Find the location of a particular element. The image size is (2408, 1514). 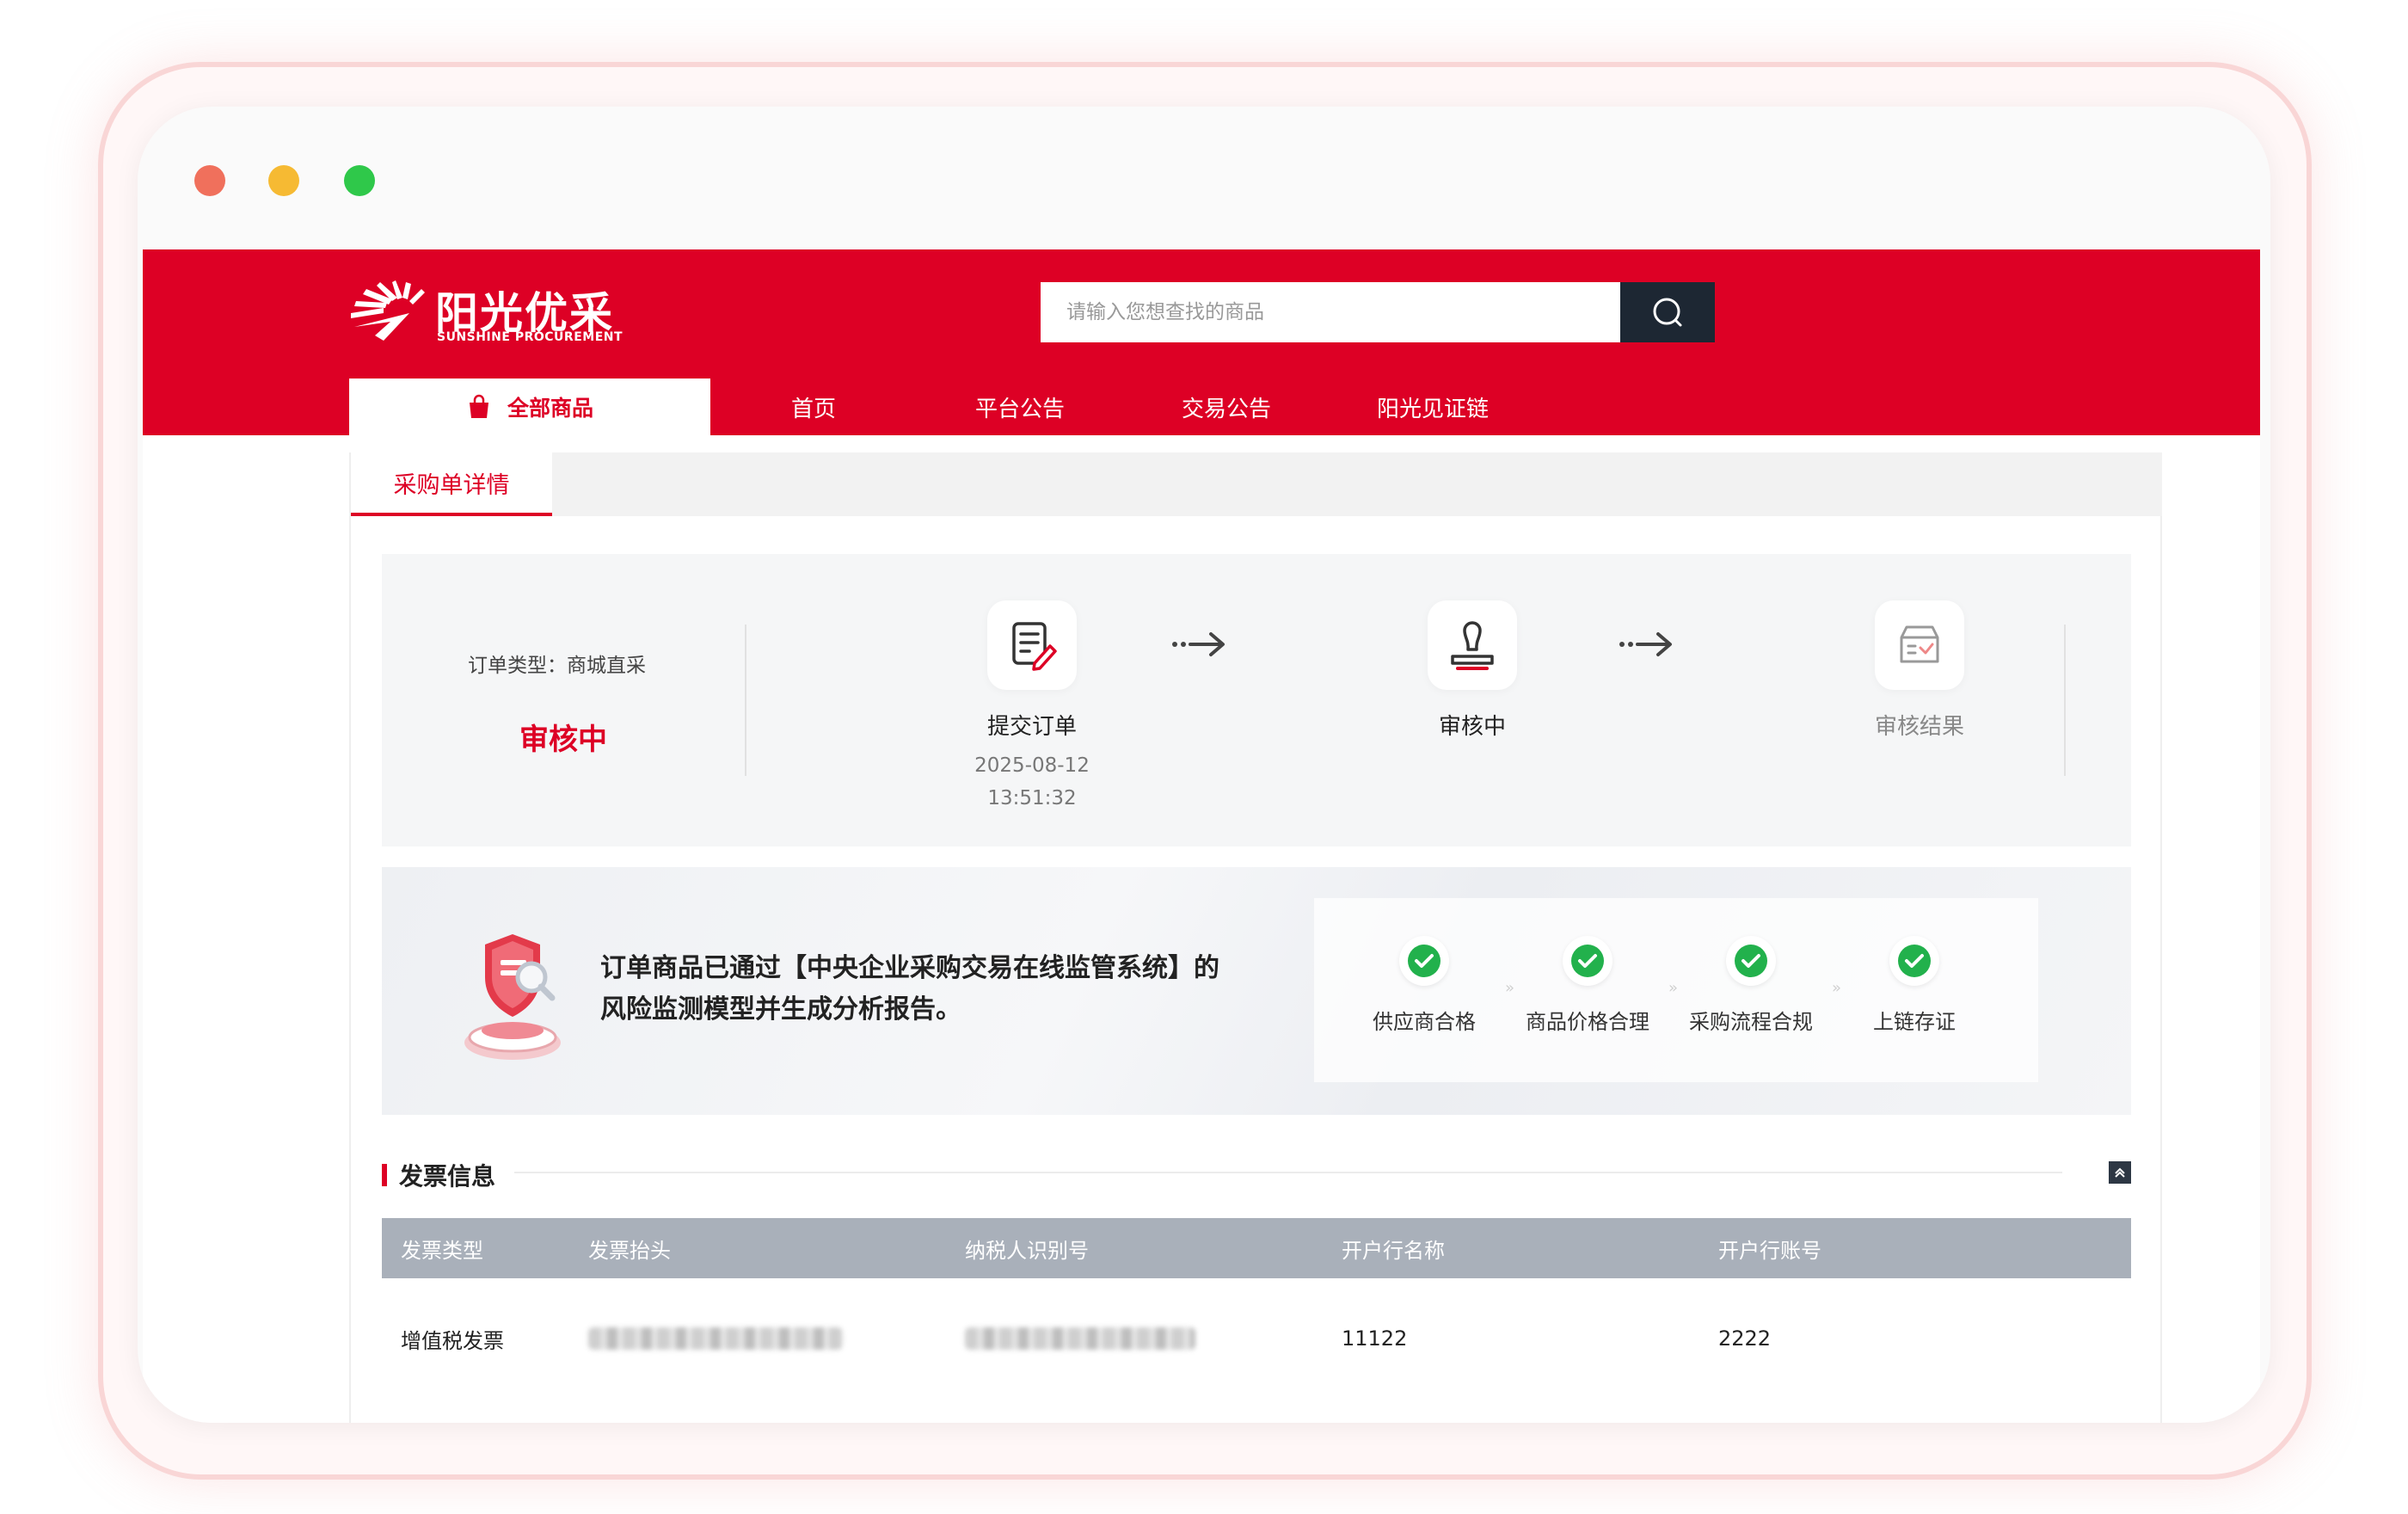

close-dot is located at coordinates (209, 180).